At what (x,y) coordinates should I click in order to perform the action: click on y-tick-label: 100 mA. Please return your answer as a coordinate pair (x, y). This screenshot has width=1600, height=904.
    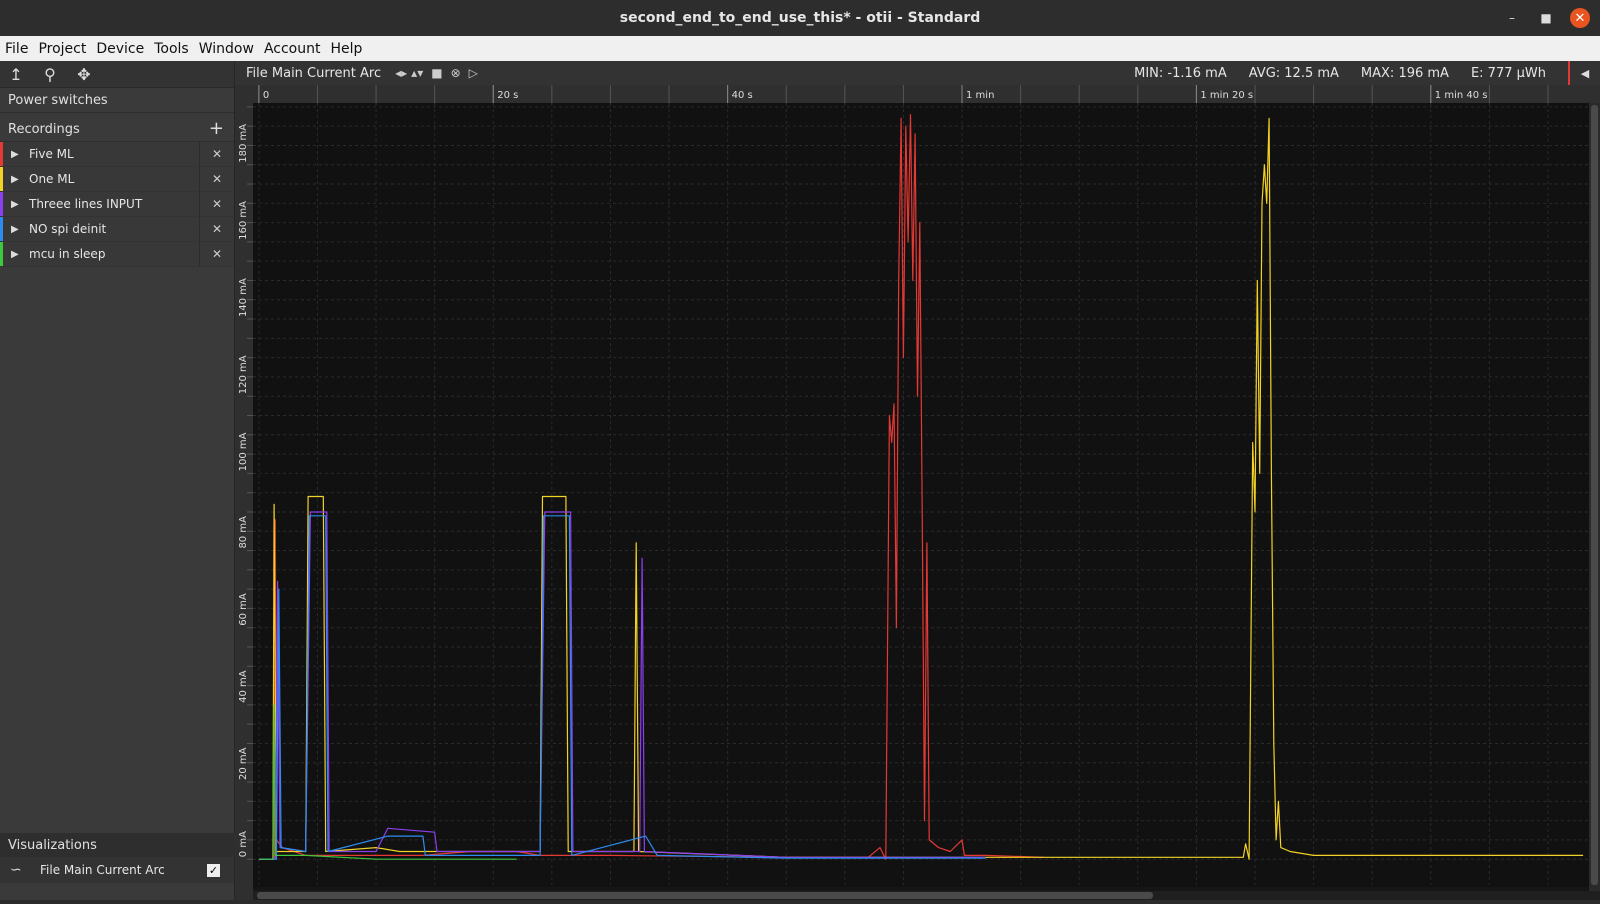
    Looking at the image, I should click on (243, 451).